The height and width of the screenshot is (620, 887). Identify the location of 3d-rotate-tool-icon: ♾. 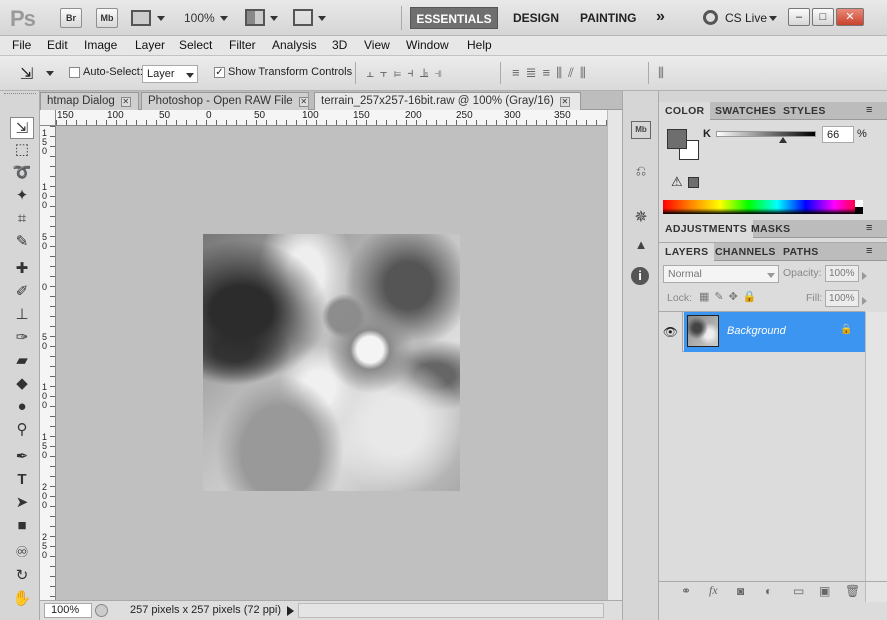
(22, 553).